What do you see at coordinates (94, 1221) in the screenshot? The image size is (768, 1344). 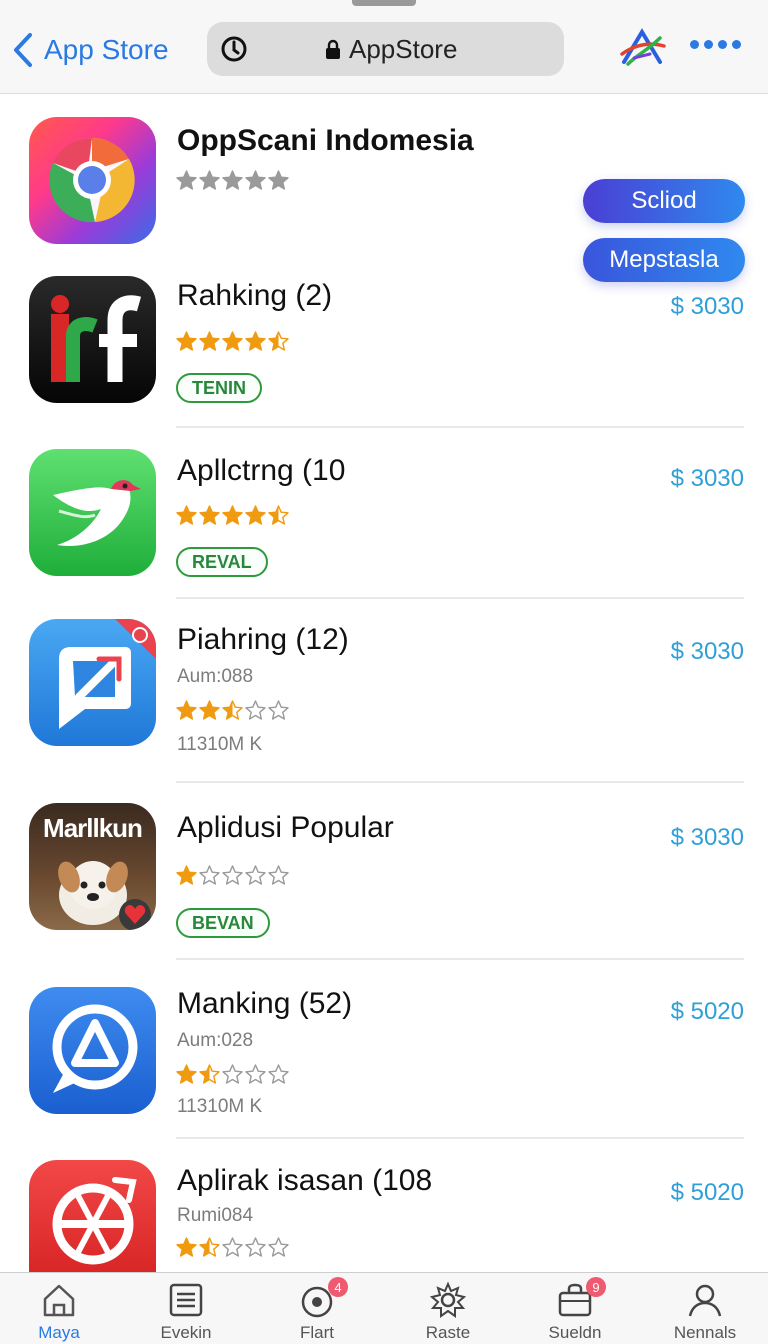 I see `compass-shape-icon` at bounding box center [94, 1221].